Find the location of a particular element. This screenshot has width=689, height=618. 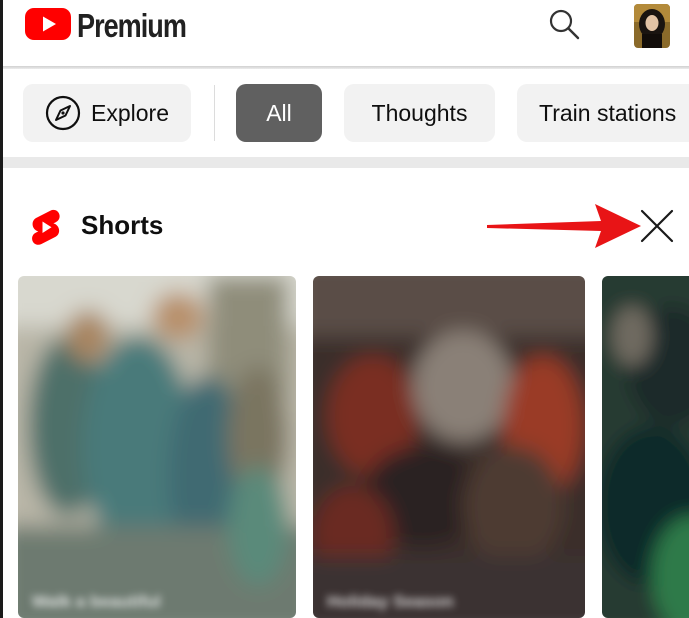

chip-label: Thoughts is located at coordinates (419, 112).